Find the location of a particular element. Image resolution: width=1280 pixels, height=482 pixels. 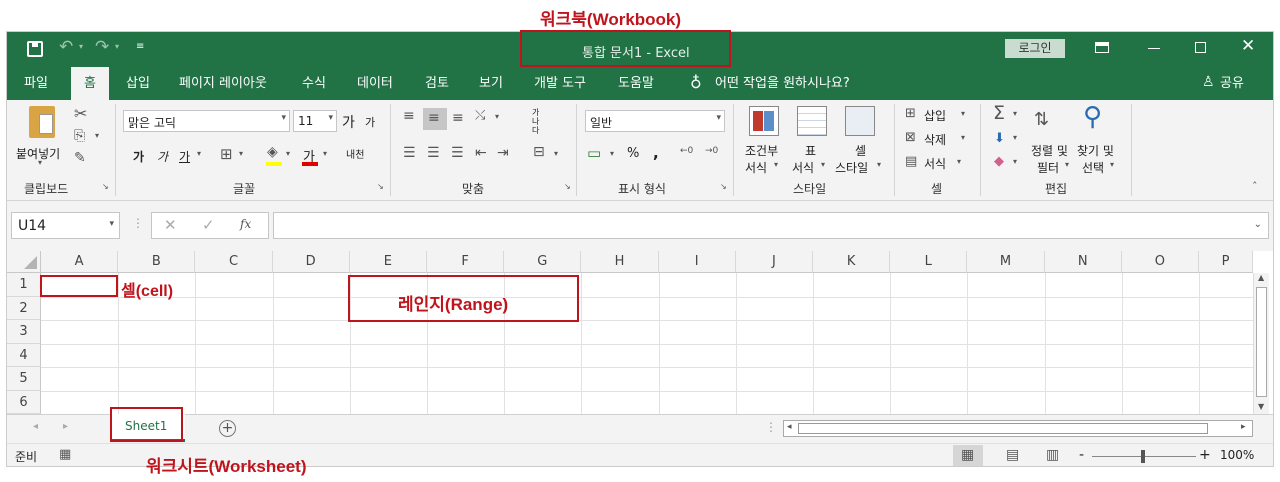

fill-color-icon: ◈ is located at coordinates (272, 152).